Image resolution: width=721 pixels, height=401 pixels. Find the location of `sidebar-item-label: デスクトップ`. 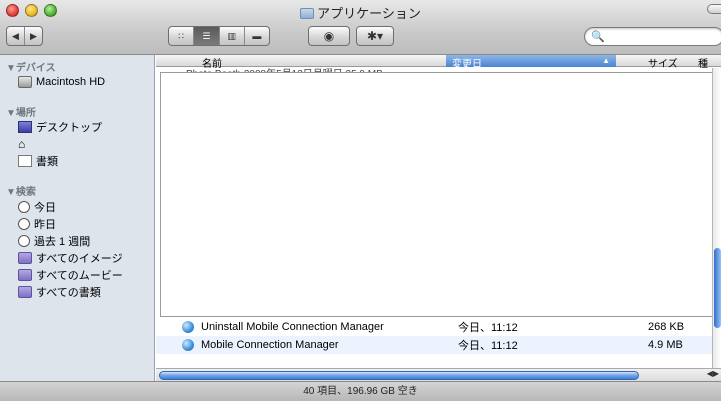

sidebar-item-label: デスクトップ is located at coordinates (69, 128).